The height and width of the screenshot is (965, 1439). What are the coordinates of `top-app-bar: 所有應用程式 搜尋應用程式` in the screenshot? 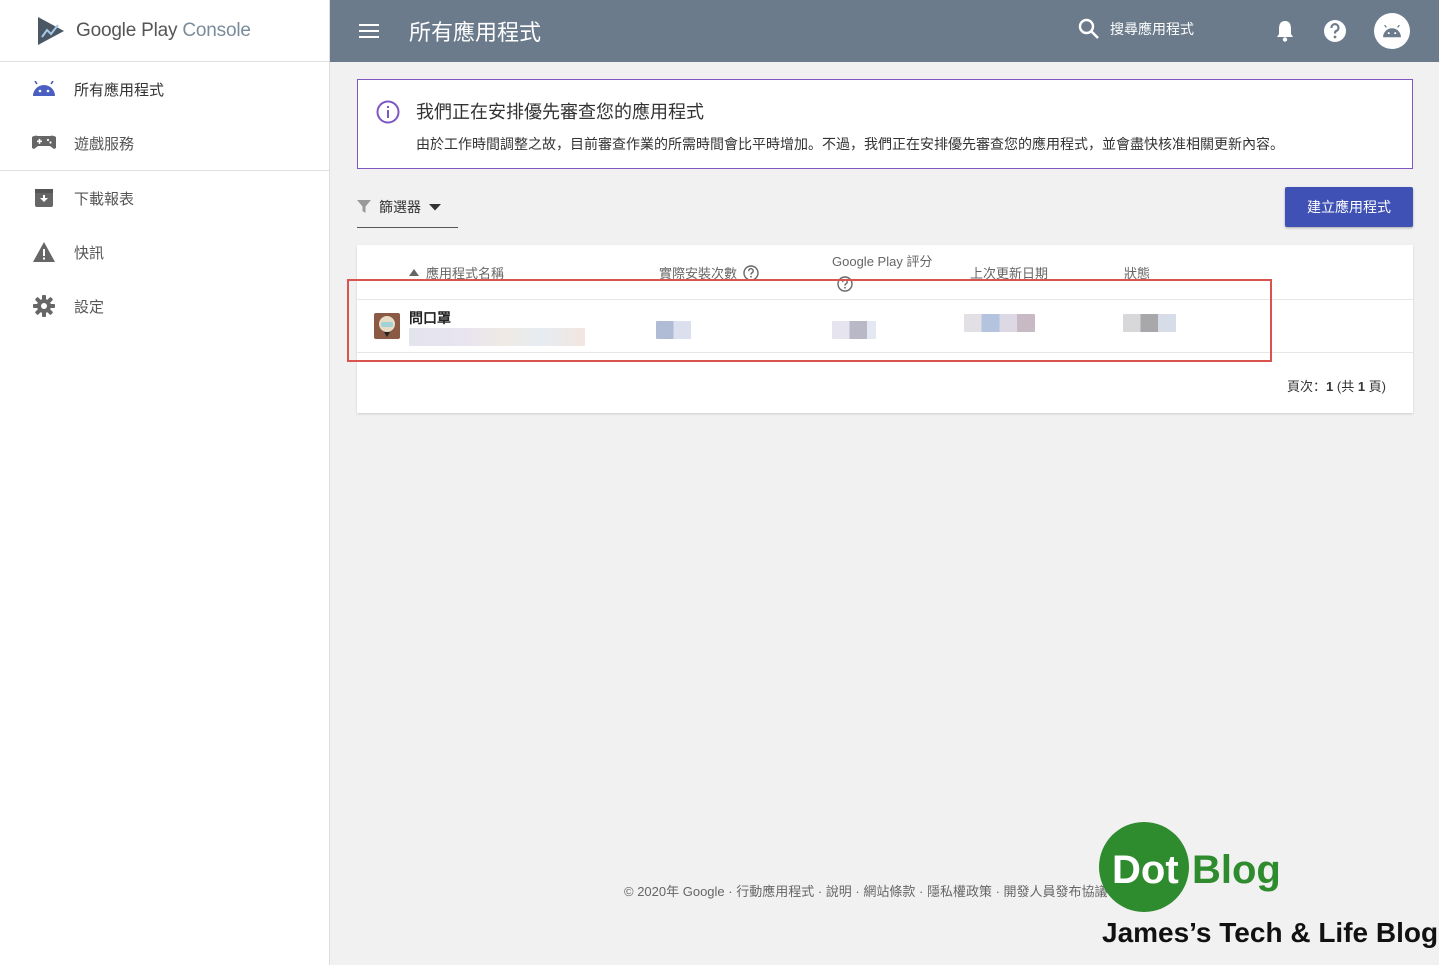 It's located at (884, 31).